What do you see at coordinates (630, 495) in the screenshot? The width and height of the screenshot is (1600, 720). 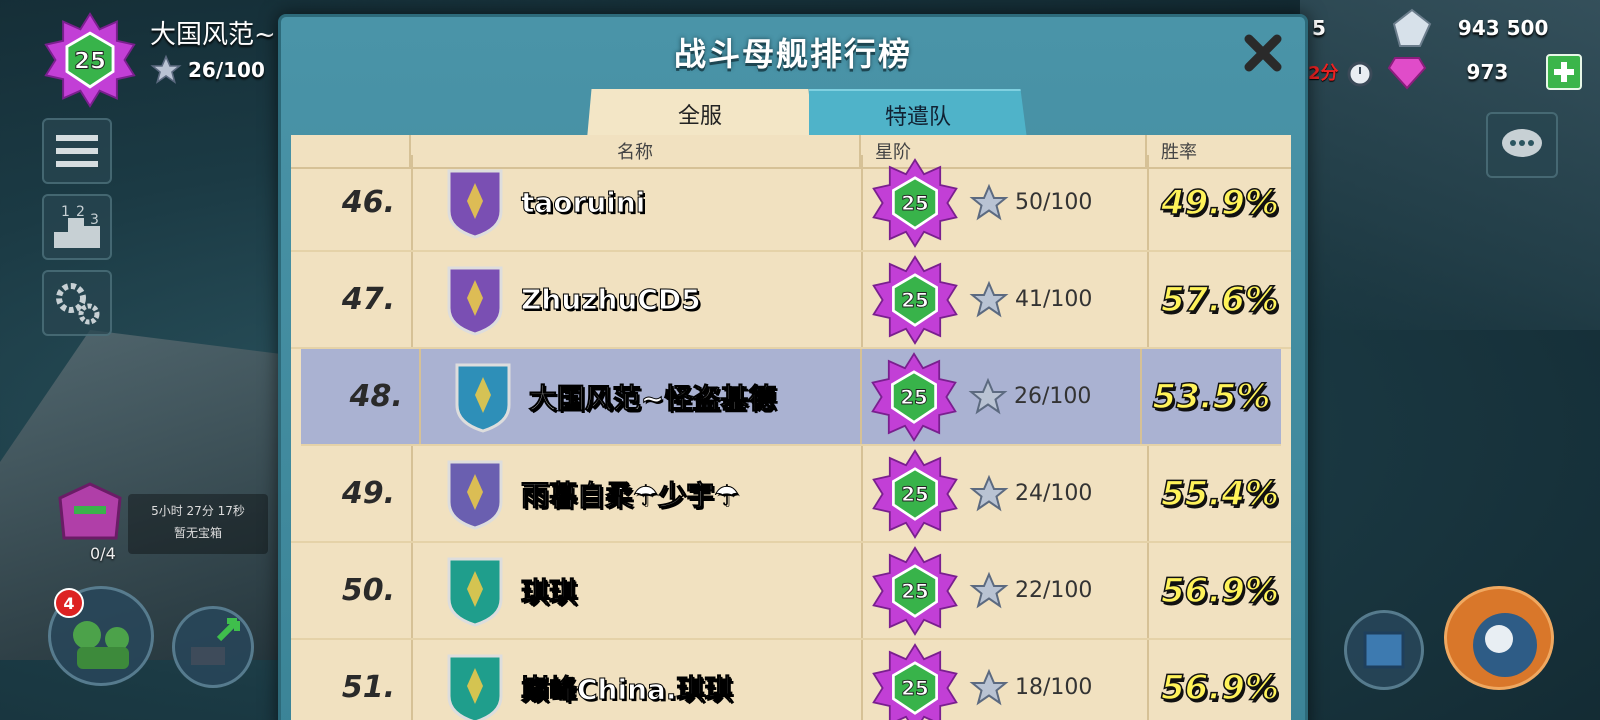 I see `row-player-name: 雨暮自柔☂少宇☂` at bounding box center [630, 495].